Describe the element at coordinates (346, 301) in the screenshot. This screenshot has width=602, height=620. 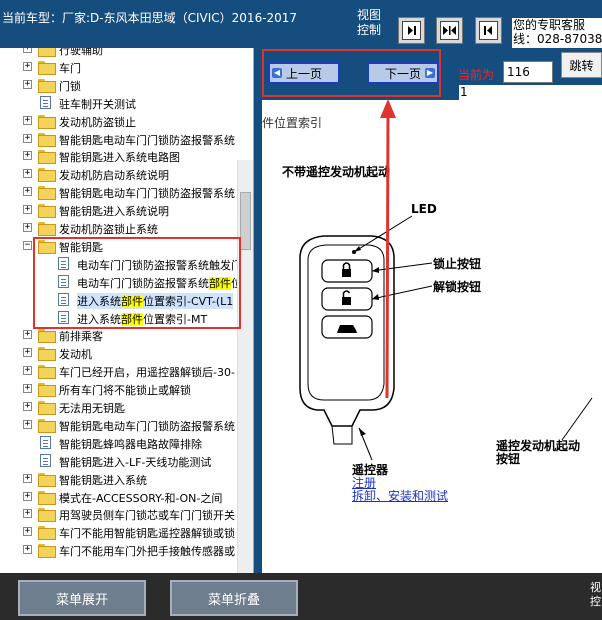
I see `unlock-icon` at that location.